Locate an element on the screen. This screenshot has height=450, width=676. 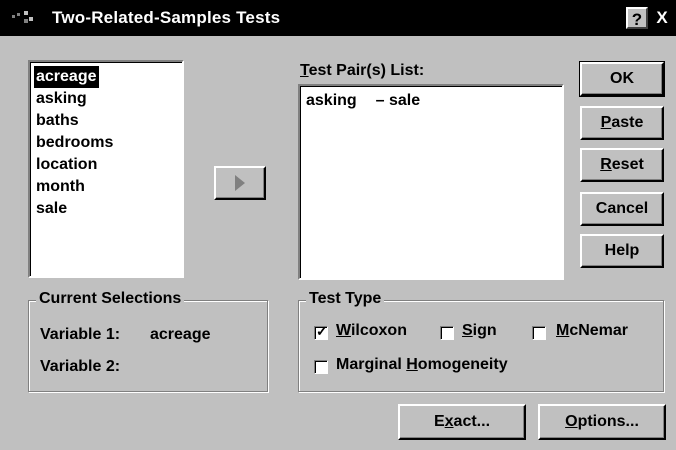
options-accel: O is located at coordinates (571, 421).